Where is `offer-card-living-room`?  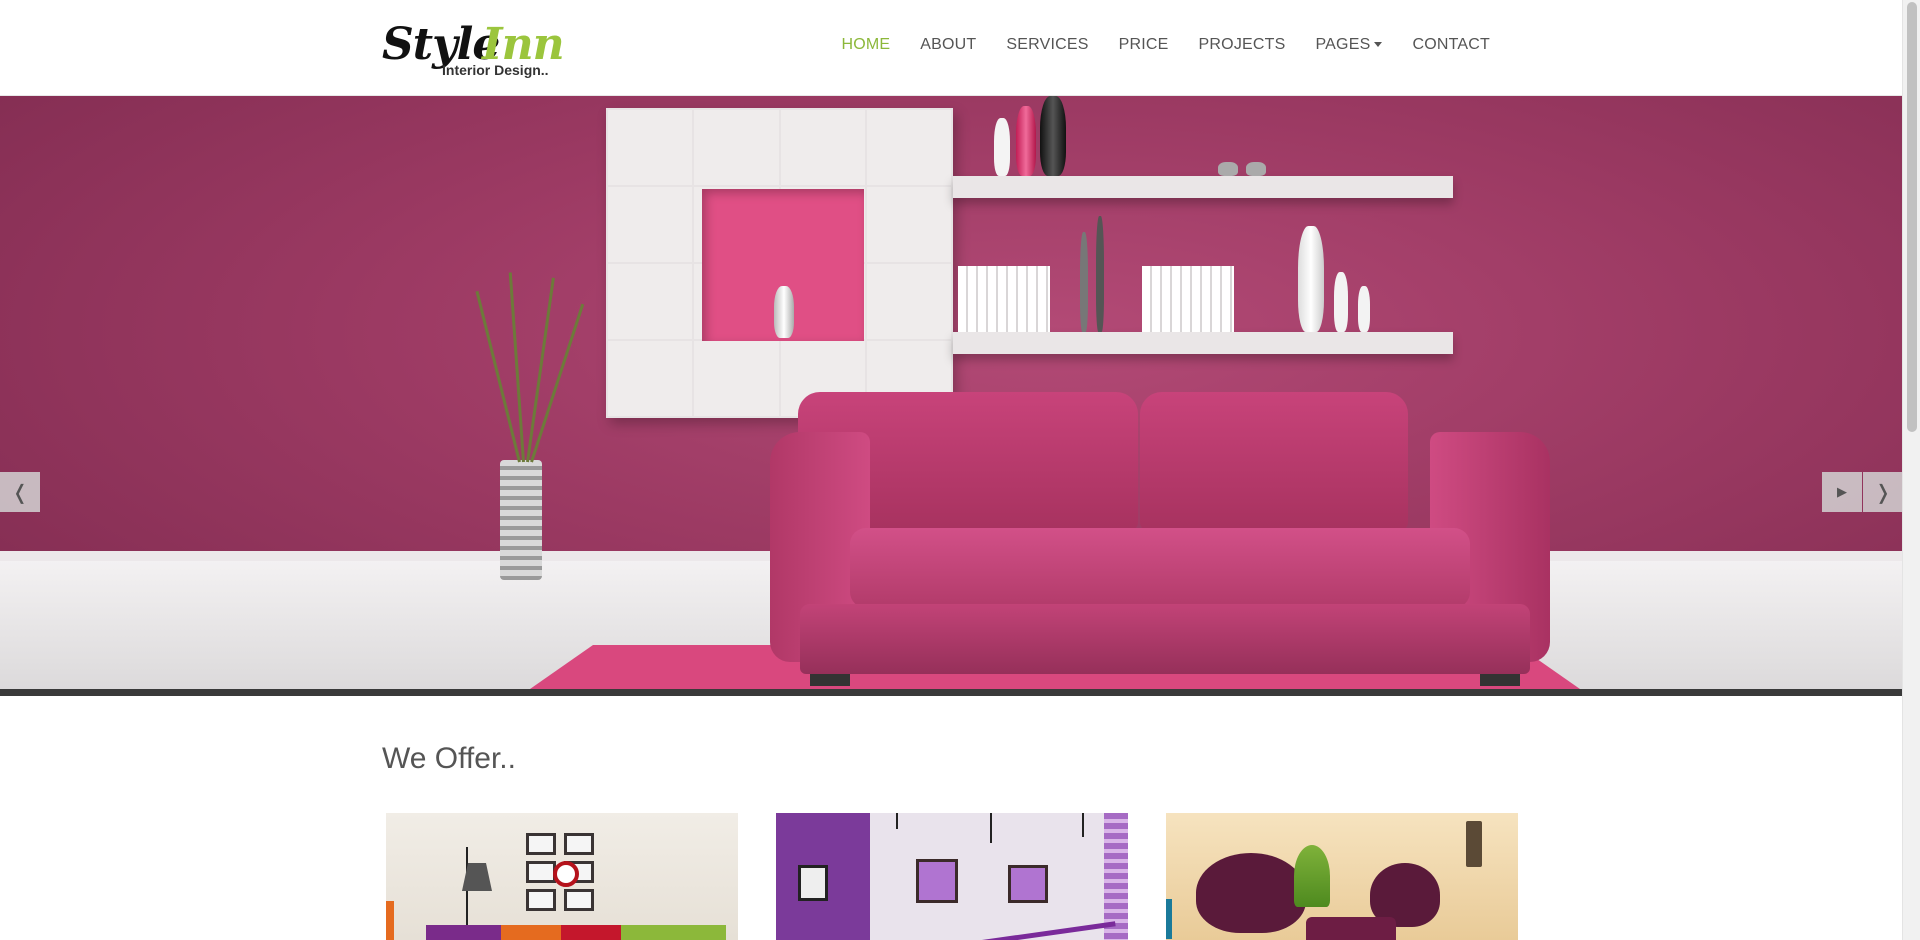 offer-card-living-room is located at coordinates (562, 876).